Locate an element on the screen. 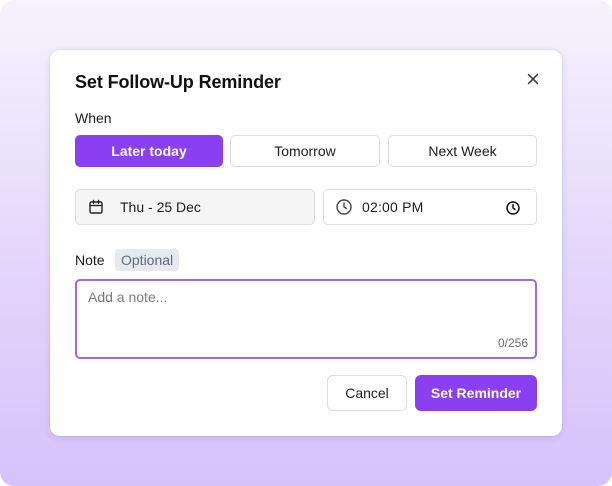 Image resolution: width=612 pixels, height=486 pixels. cancel-button: Cancel is located at coordinates (367, 393).